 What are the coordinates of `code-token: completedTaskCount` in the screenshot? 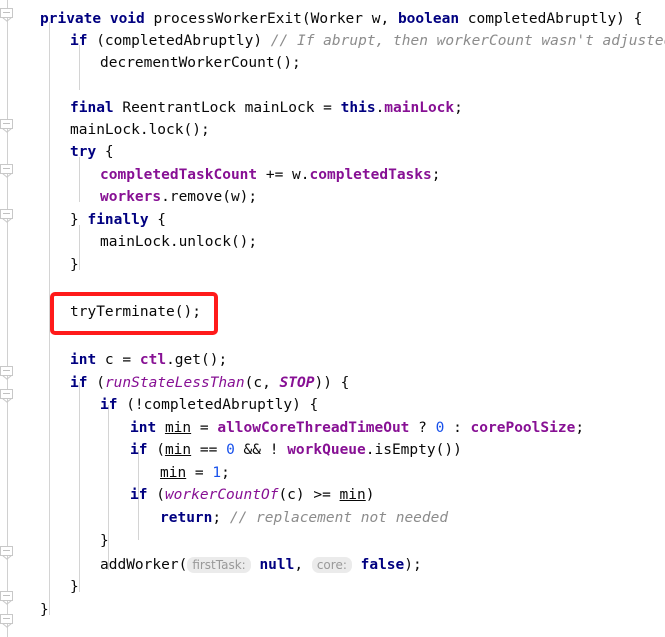 It's located at (179, 175).